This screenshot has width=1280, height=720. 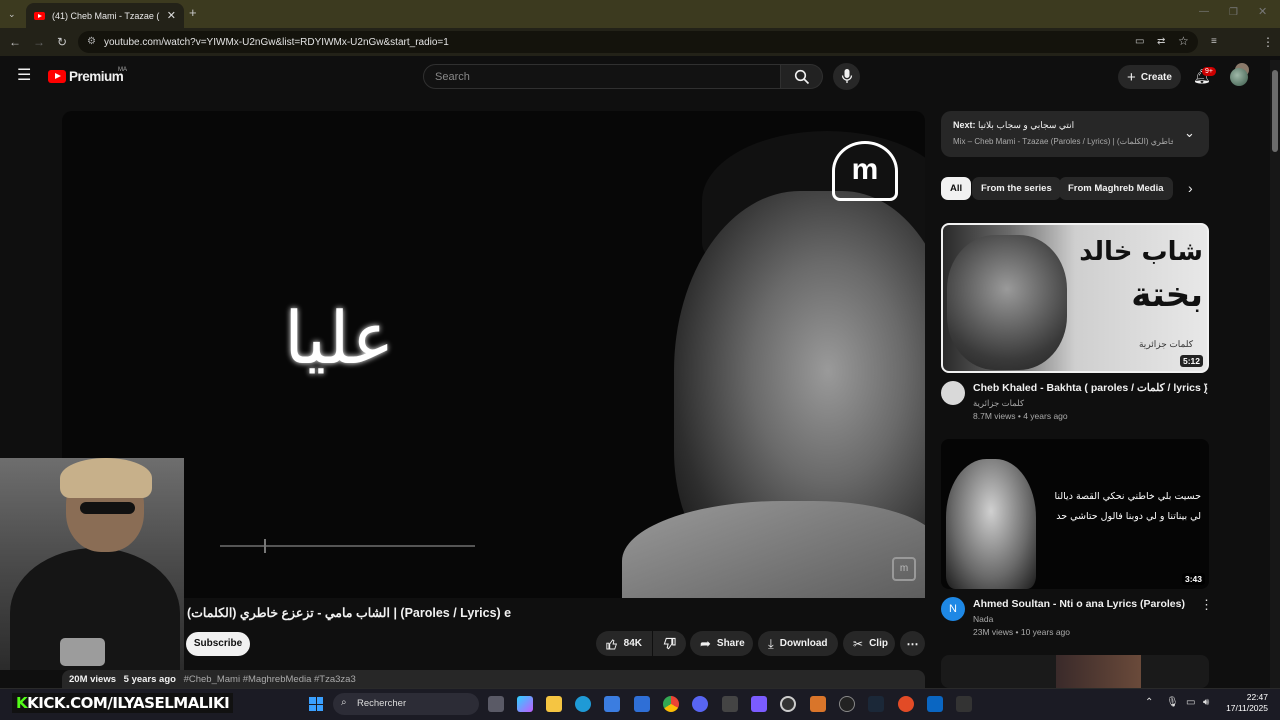 What do you see at coordinates (788, 704) in the screenshot?
I see `obs-icon` at bounding box center [788, 704].